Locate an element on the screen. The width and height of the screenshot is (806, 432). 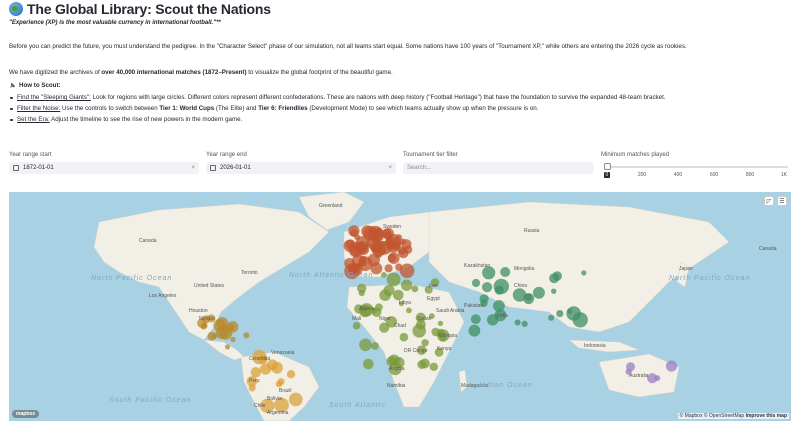
slider-thumb is located at coordinates (607, 166).